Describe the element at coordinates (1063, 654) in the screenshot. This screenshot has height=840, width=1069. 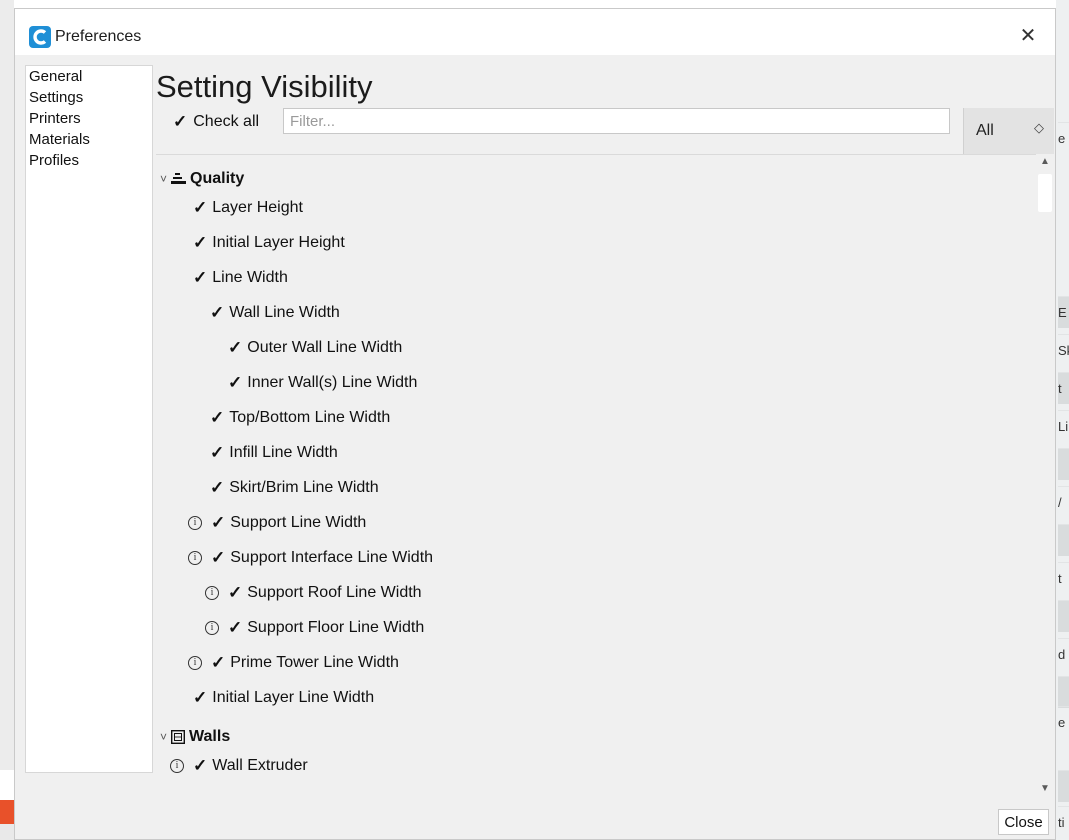
I see `background-fragment: d` at that location.